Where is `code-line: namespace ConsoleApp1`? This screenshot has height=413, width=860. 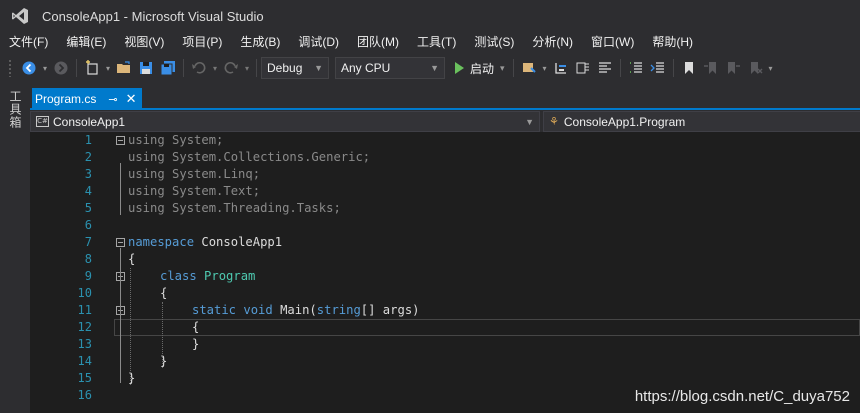 code-line: namespace ConsoleApp1 is located at coordinates (205, 242).